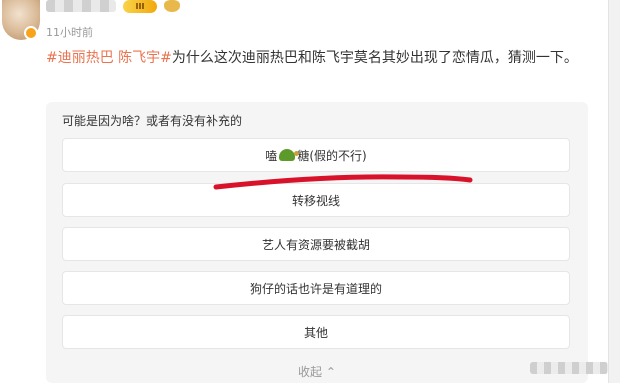 The width and height of the screenshot is (620, 383). I want to click on poll-option-1: 嗑 糖(假的不行), so click(316, 155).